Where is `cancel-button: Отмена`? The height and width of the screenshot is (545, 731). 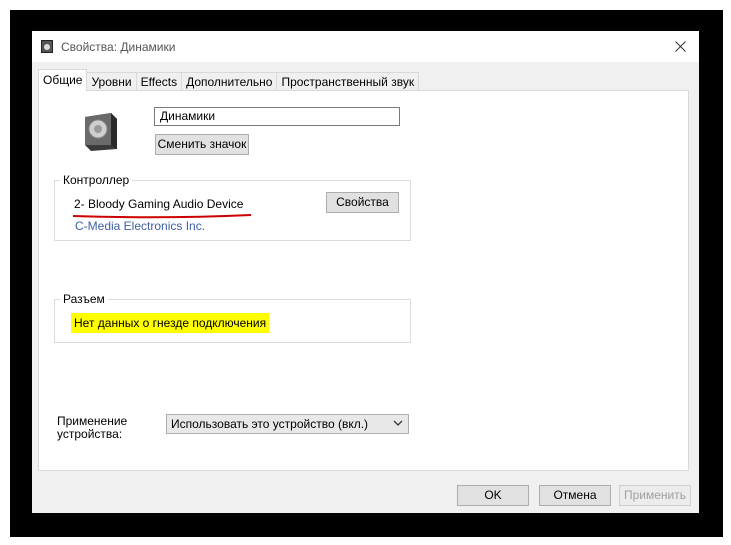 cancel-button: Отмена is located at coordinates (575, 495).